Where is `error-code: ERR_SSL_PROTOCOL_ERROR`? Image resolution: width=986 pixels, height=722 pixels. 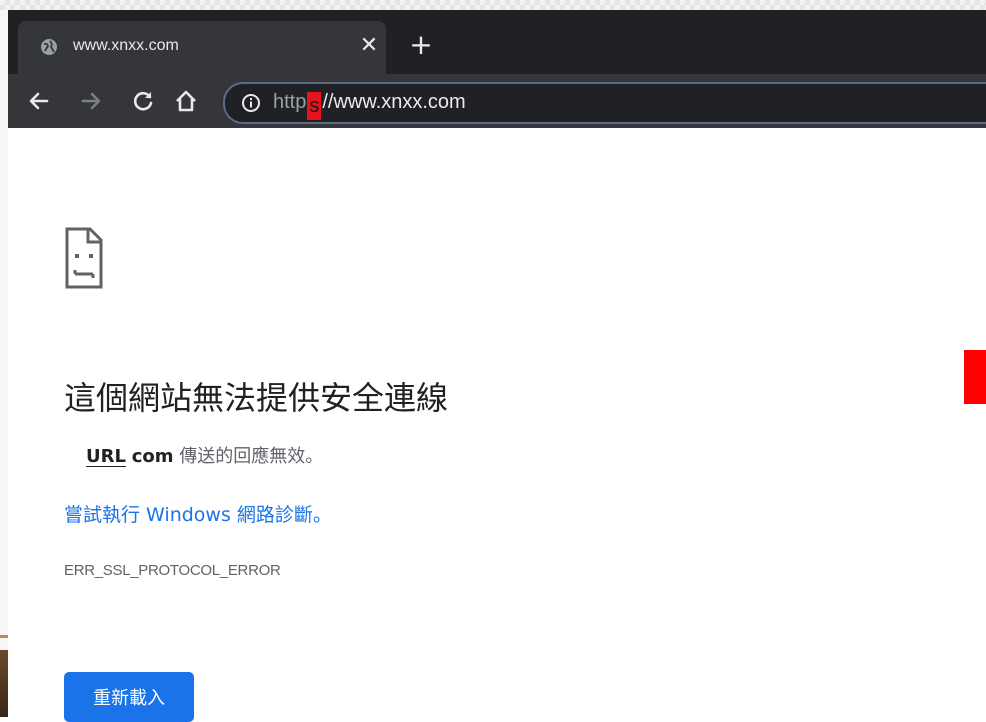
error-code: ERR_SSL_PROTOCOL_ERROR is located at coordinates (172, 570).